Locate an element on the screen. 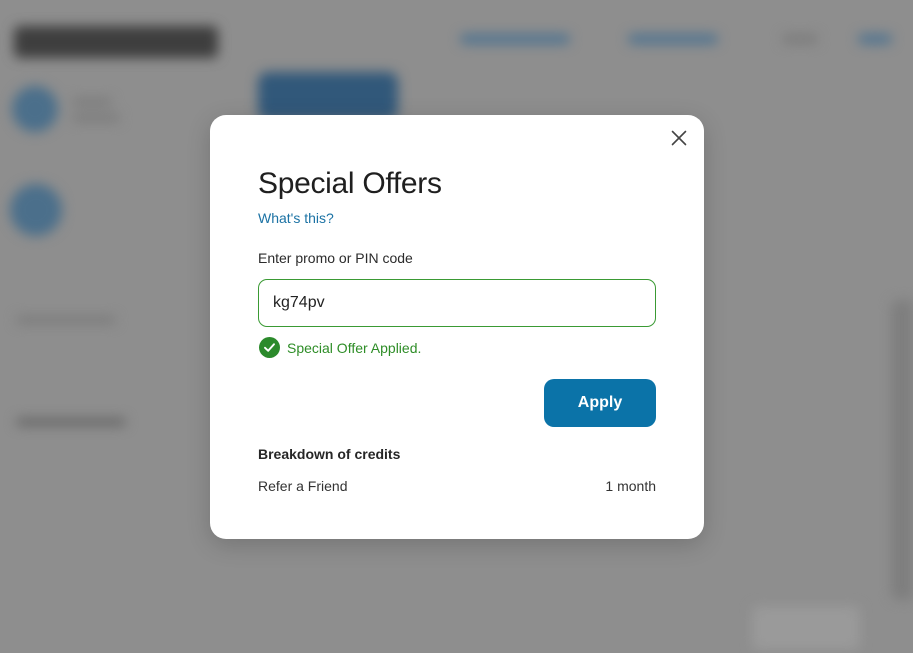  success-text: Special Offer Applied. is located at coordinates (354, 347).